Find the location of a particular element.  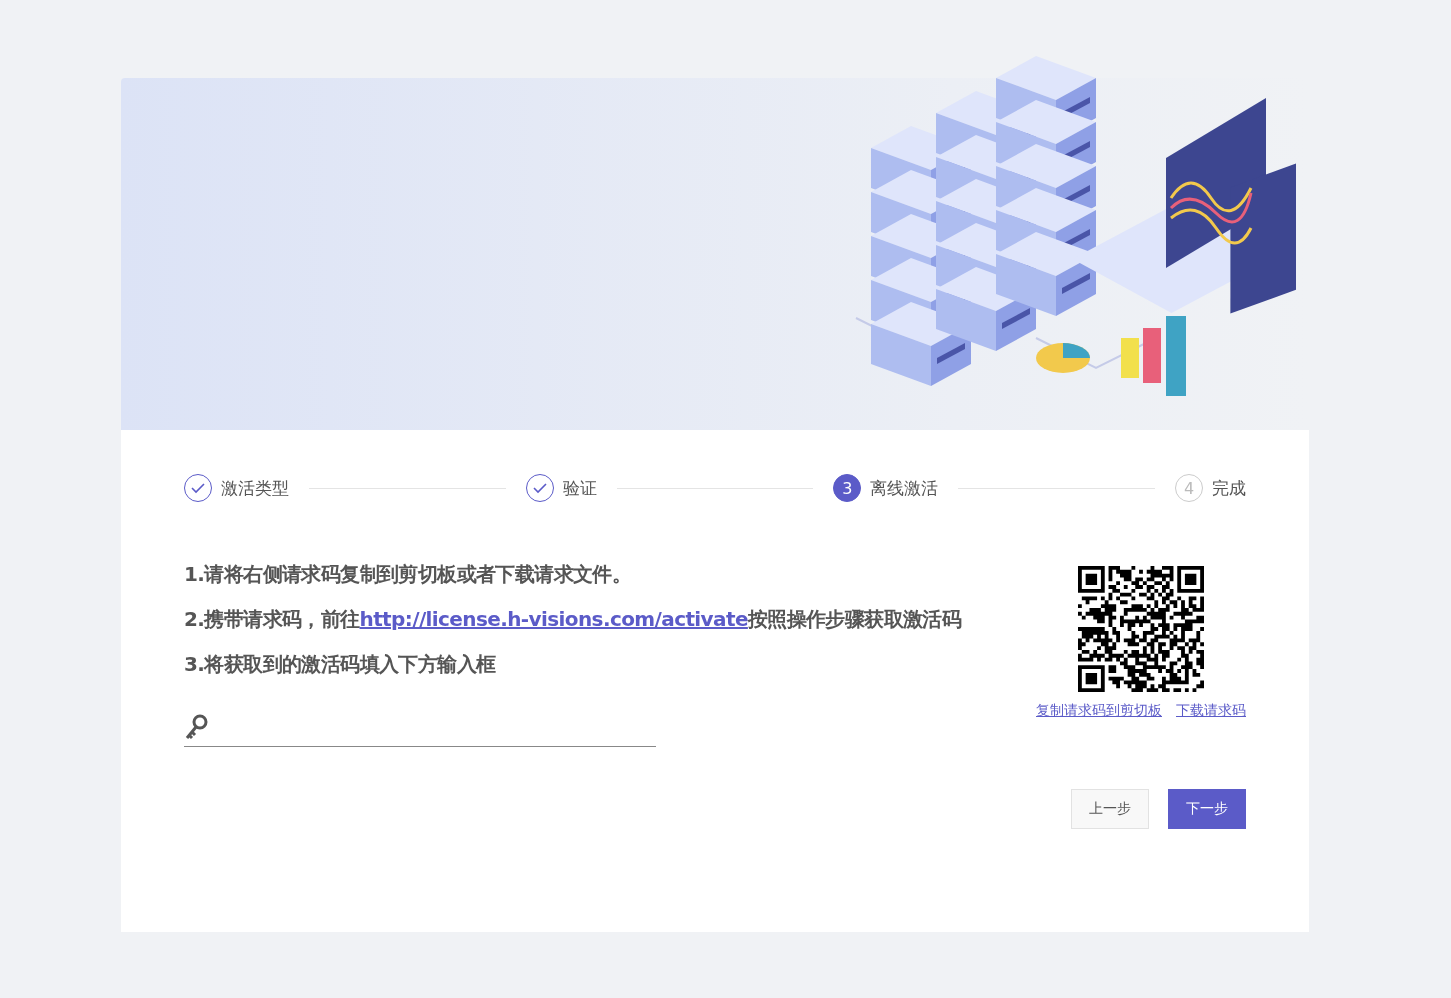

activation-link: http://license.h-visions.com/activate is located at coordinates (553, 619).